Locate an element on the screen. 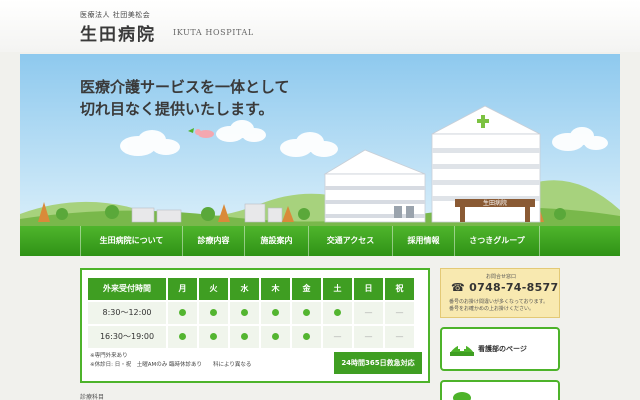 The width and height of the screenshot is (640, 400). nav-item-access: 交通アクセス is located at coordinates (350, 241).